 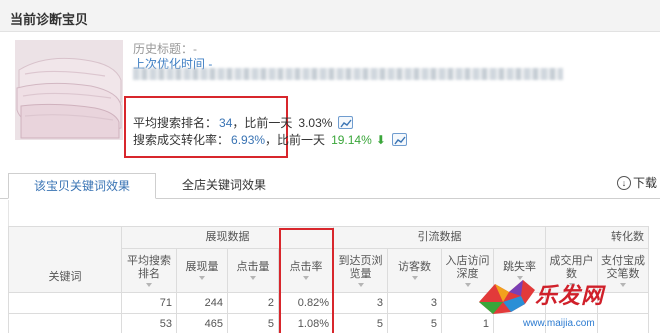 What do you see at coordinates (69, 90) in the screenshot?
I see `product-image` at bounding box center [69, 90].